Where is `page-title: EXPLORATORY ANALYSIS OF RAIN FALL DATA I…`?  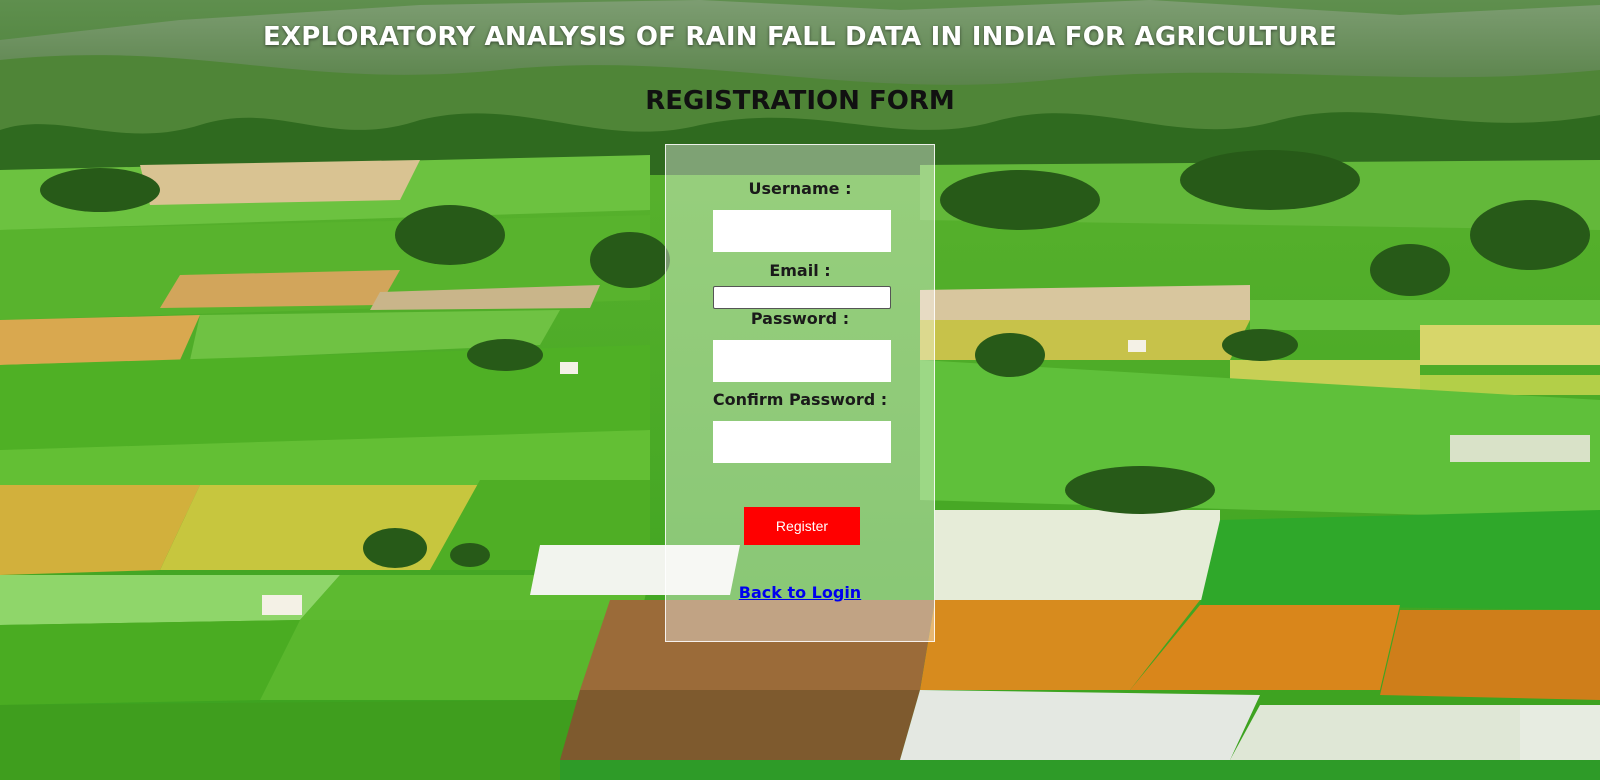
page-title: EXPLORATORY ANALYSIS OF RAIN FALL DATA I… is located at coordinates (800, 37).